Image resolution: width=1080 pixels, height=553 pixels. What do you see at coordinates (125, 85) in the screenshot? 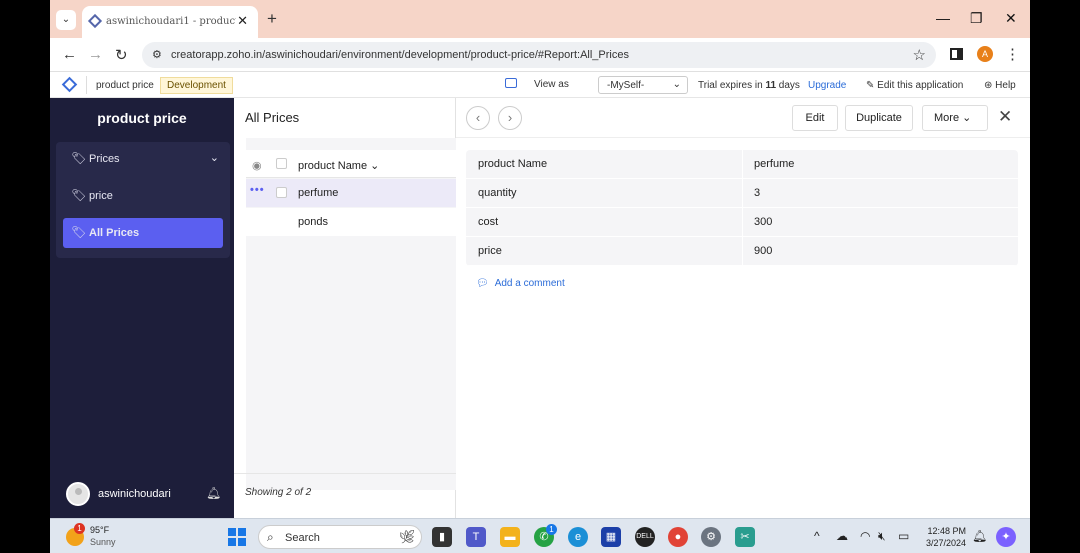
I see `app-name: product price` at bounding box center [125, 85].